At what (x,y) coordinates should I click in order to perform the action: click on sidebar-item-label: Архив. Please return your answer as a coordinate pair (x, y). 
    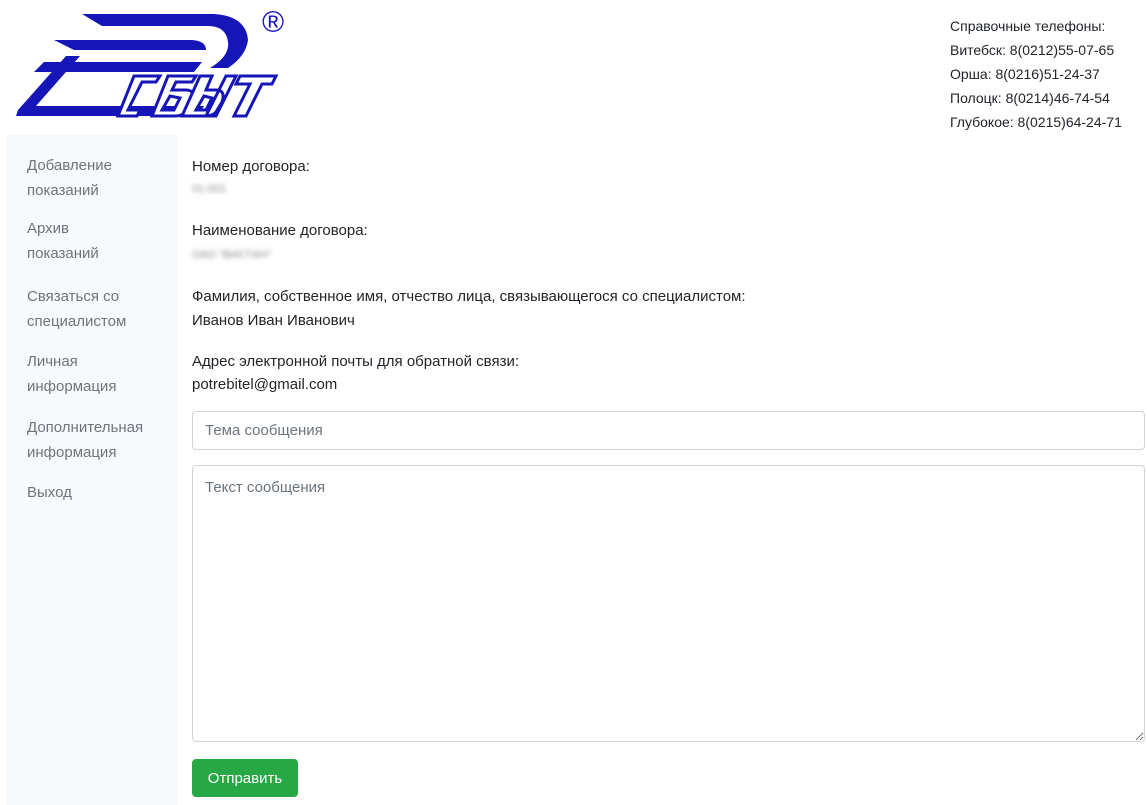
    Looking at the image, I should click on (48, 228).